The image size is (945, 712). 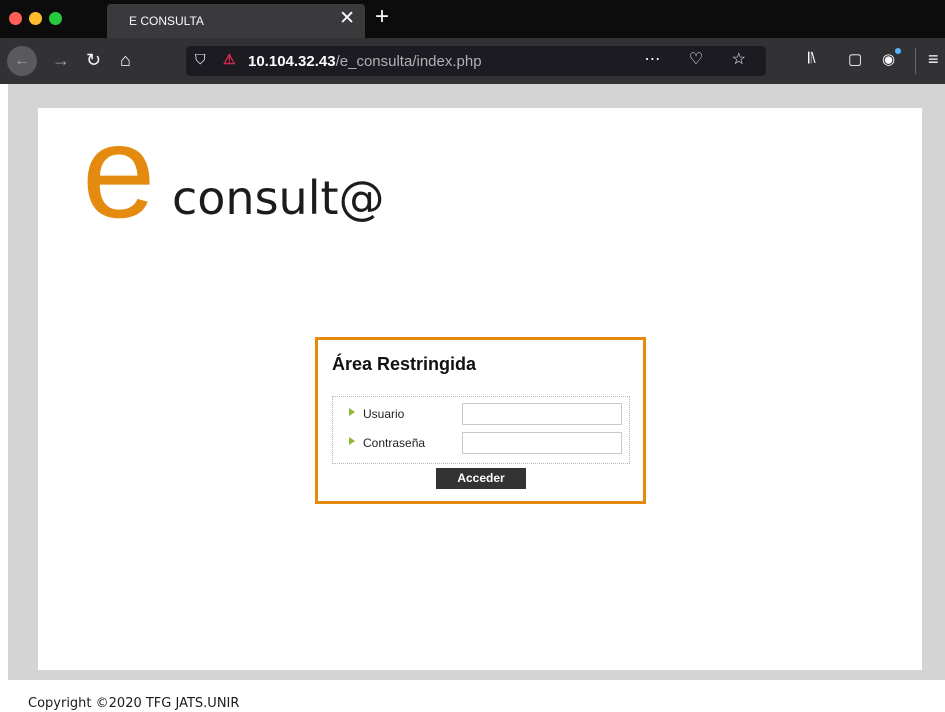 I want to click on forward-arrow-icon: →, so click(x=61, y=60).